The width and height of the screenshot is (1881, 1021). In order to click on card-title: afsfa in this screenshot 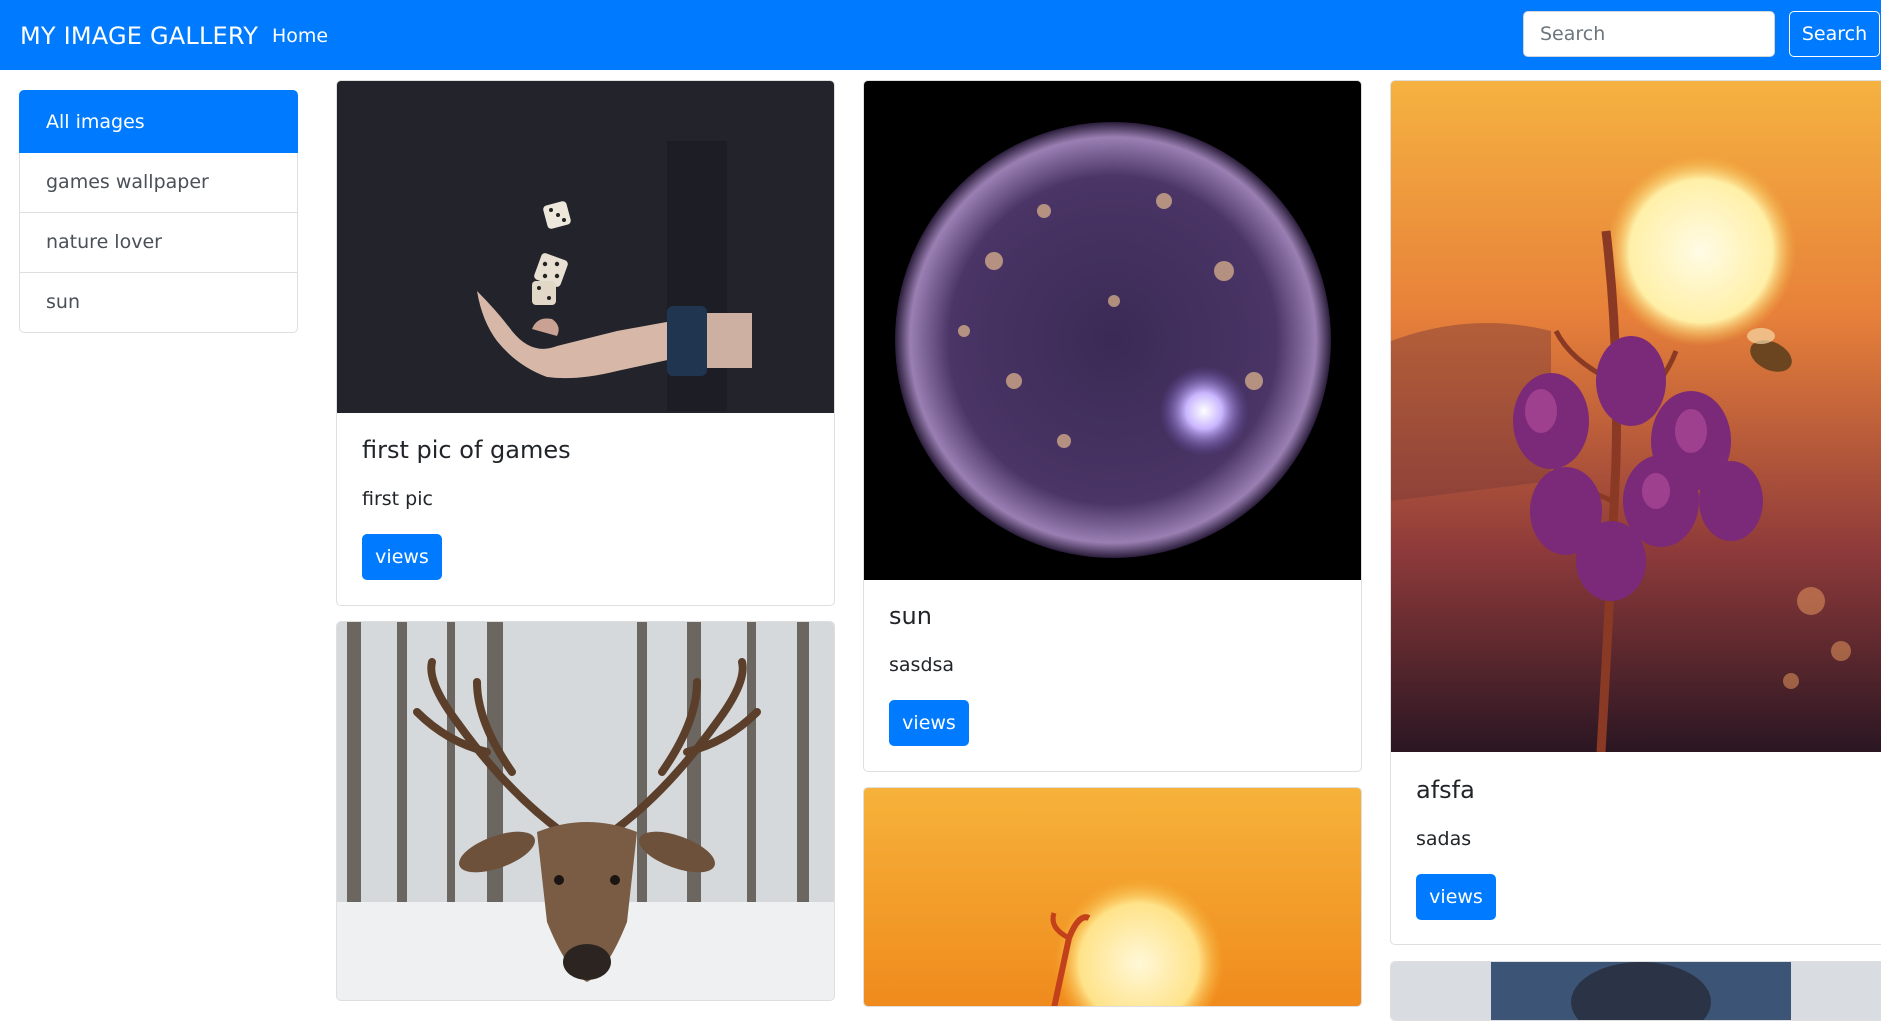, I will do `click(1445, 790)`.